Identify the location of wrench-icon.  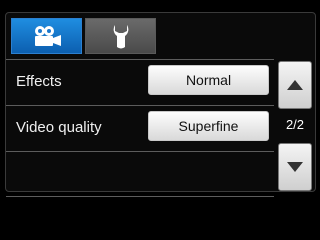
(120, 37).